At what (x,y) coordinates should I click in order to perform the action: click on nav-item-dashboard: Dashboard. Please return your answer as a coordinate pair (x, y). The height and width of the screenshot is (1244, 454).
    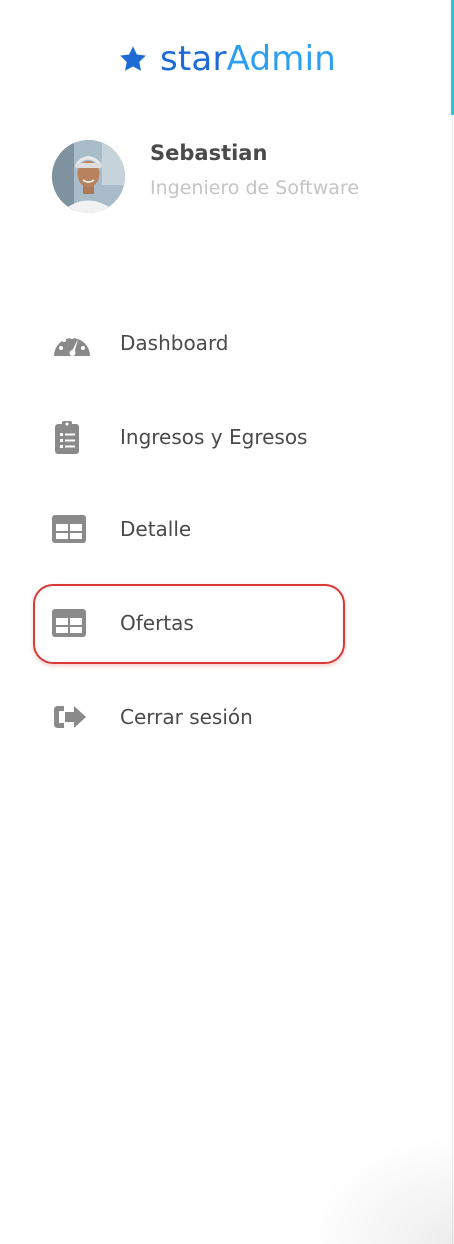
    Looking at the image, I should click on (202, 343).